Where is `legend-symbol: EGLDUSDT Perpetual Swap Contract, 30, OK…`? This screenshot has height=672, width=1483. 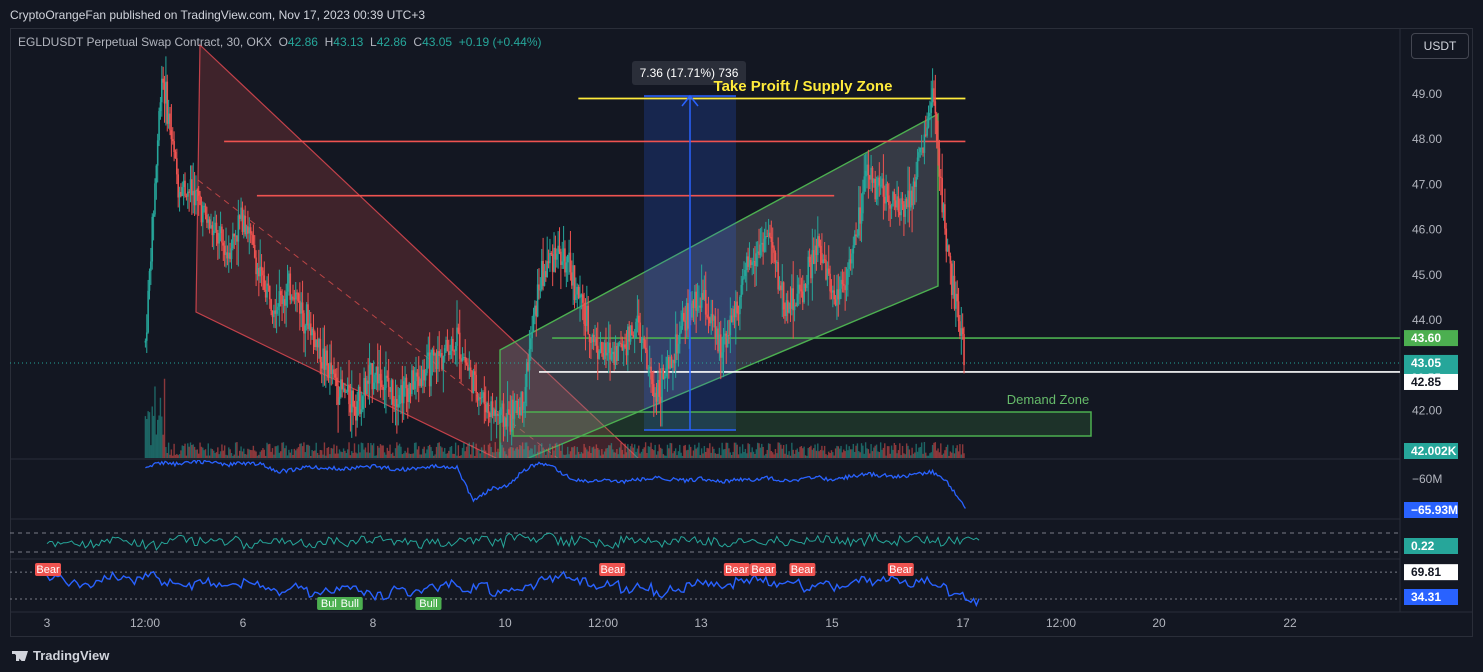 legend-symbol: EGLDUSDT Perpetual Swap Contract, 30, OK… is located at coordinates (145, 42).